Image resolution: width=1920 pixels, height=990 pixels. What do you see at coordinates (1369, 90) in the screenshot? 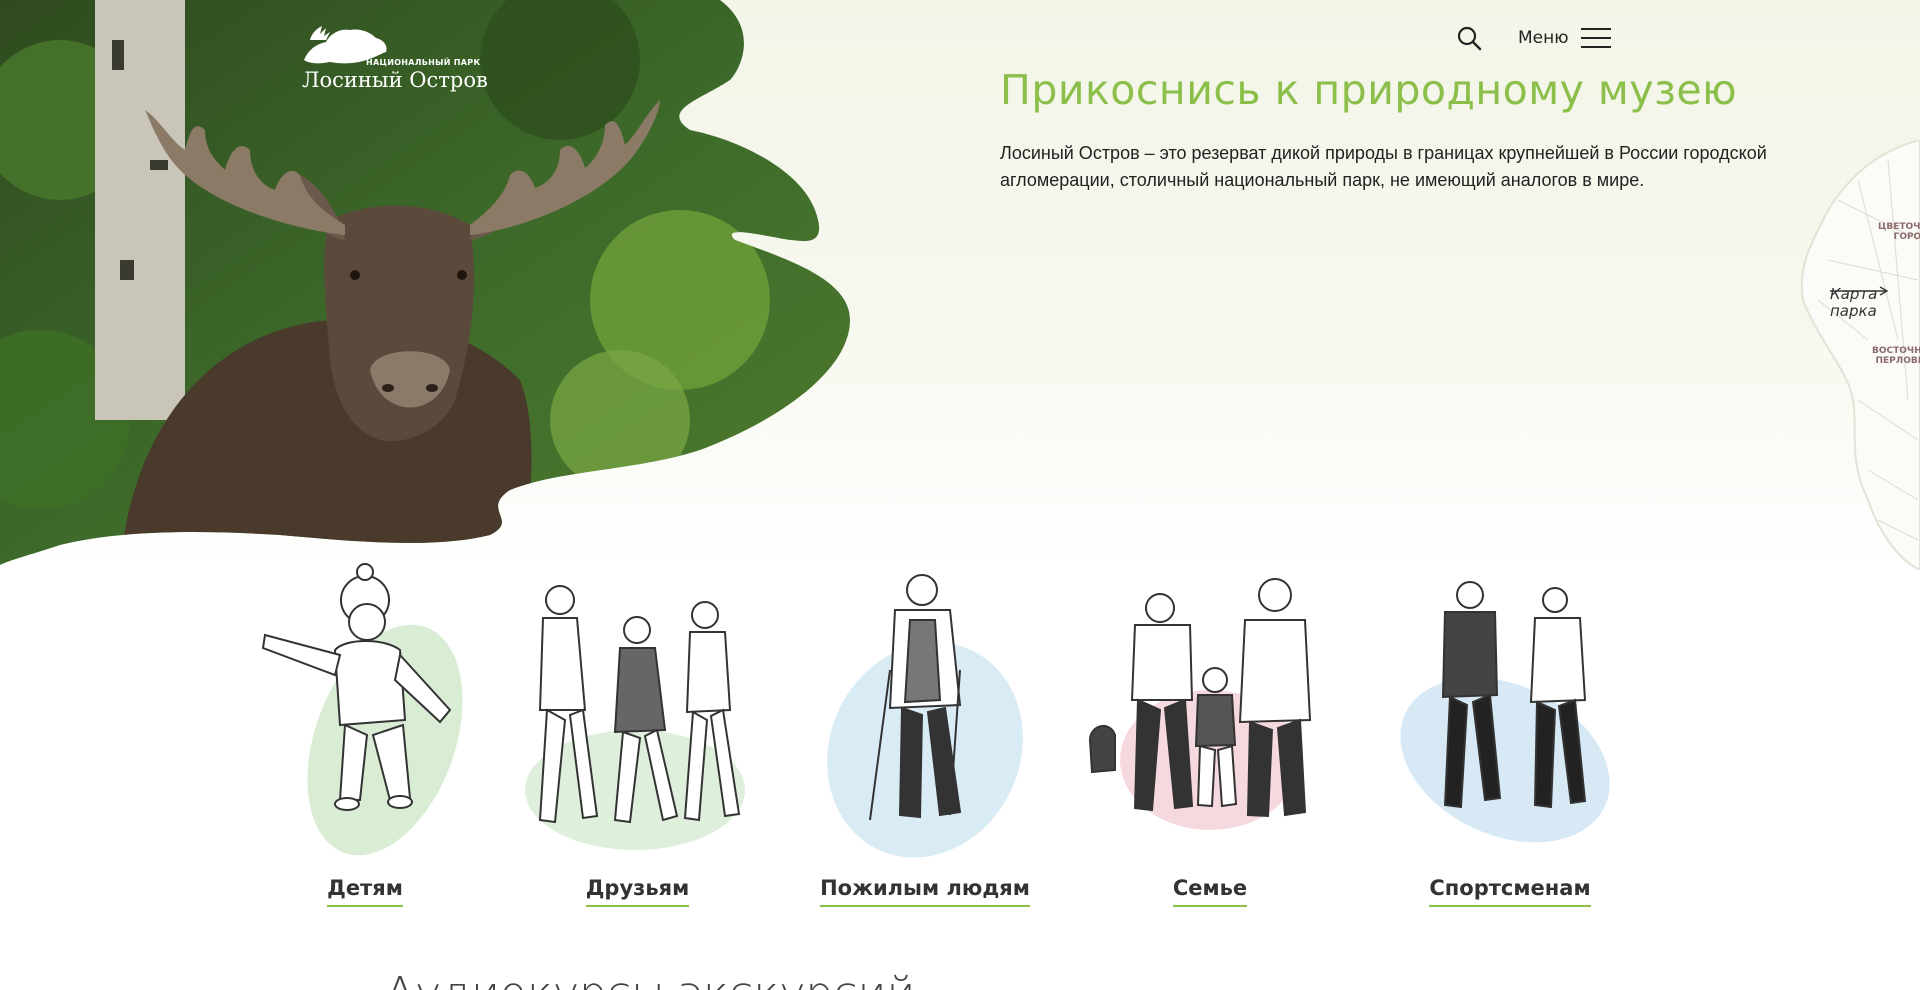
I see `hero-title: Прикоснись к природному музею` at bounding box center [1369, 90].